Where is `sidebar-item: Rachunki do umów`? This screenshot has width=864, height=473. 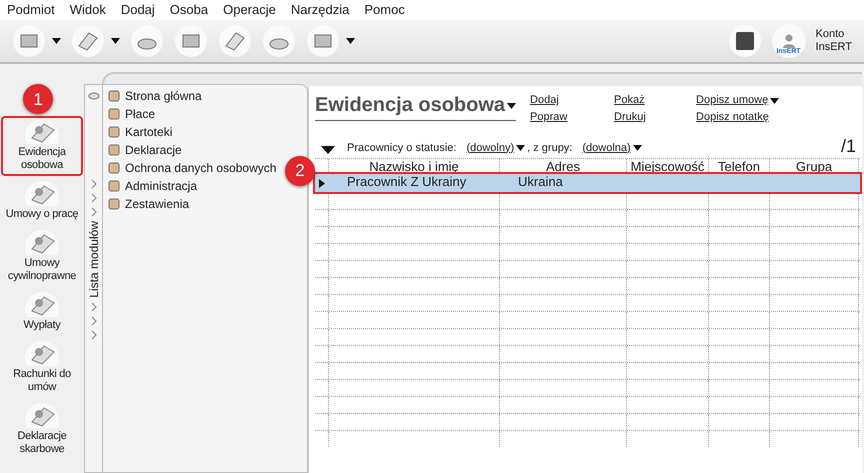 sidebar-item: Rachunki do umów is located at coordinates (42, 368).